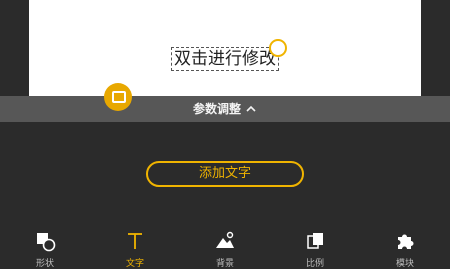 This screenshot has height=269, width=450. I want to click on tool-background-label: 背景, so click(224, 264).